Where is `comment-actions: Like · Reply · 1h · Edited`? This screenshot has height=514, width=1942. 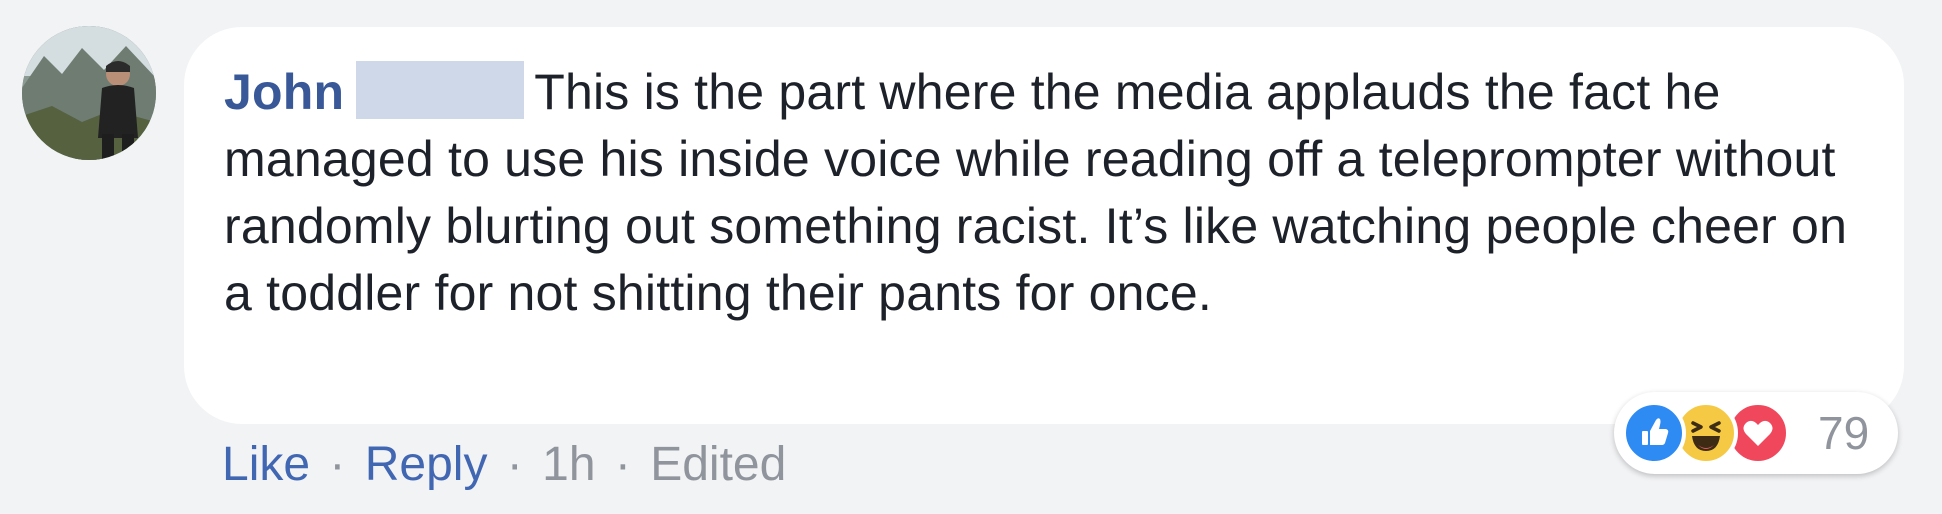 comment-actions: Like · Reply · 1h · Edited is located at coordinates (504, 465).